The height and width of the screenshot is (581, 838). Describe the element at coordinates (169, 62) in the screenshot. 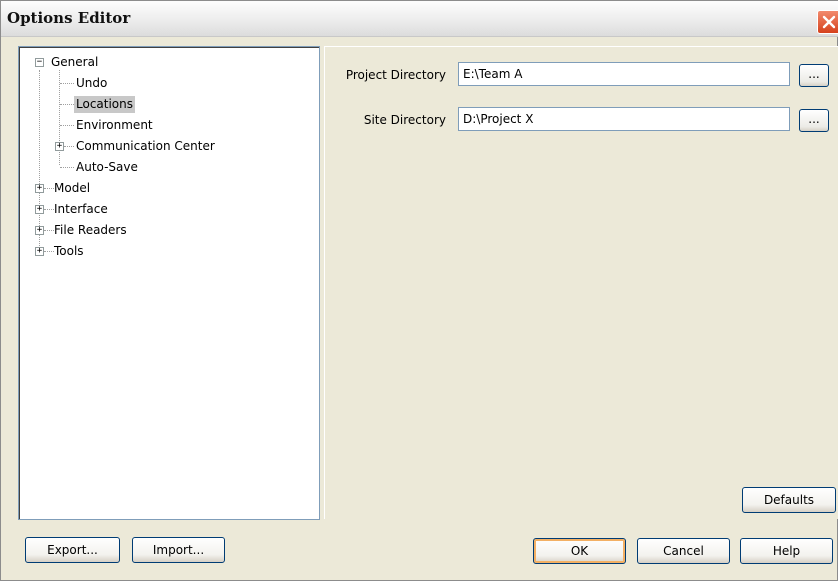

I see `tree-item-general: − General` at that location.